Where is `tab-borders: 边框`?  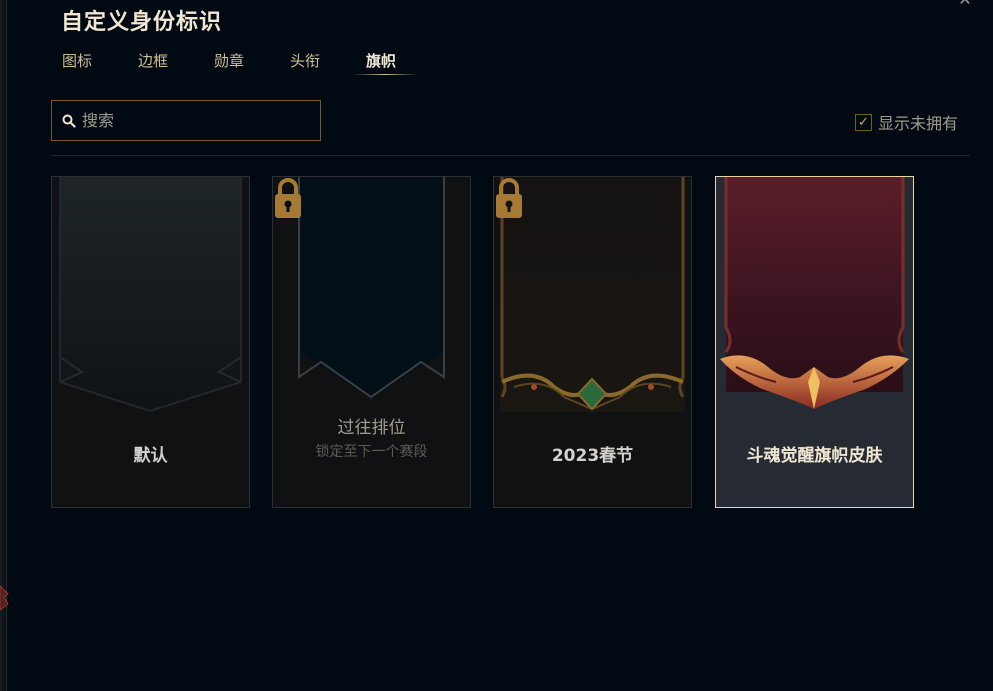 tab-borders: 边框 is located at coordinates (176, 62).